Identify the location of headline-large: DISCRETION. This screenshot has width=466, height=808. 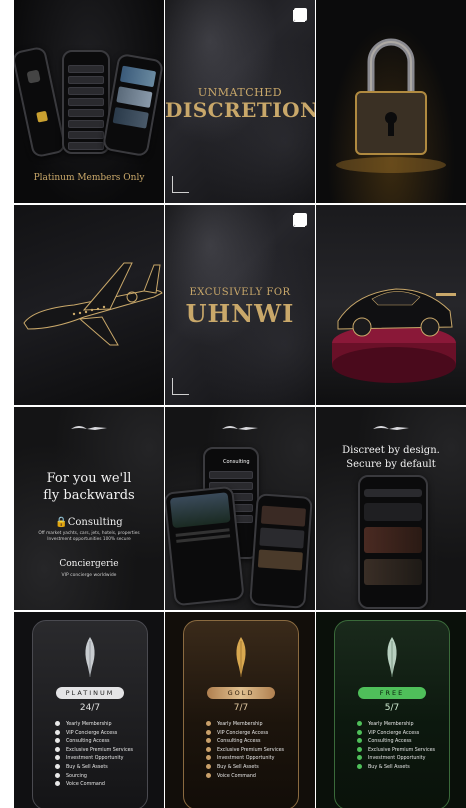
(240, 110).